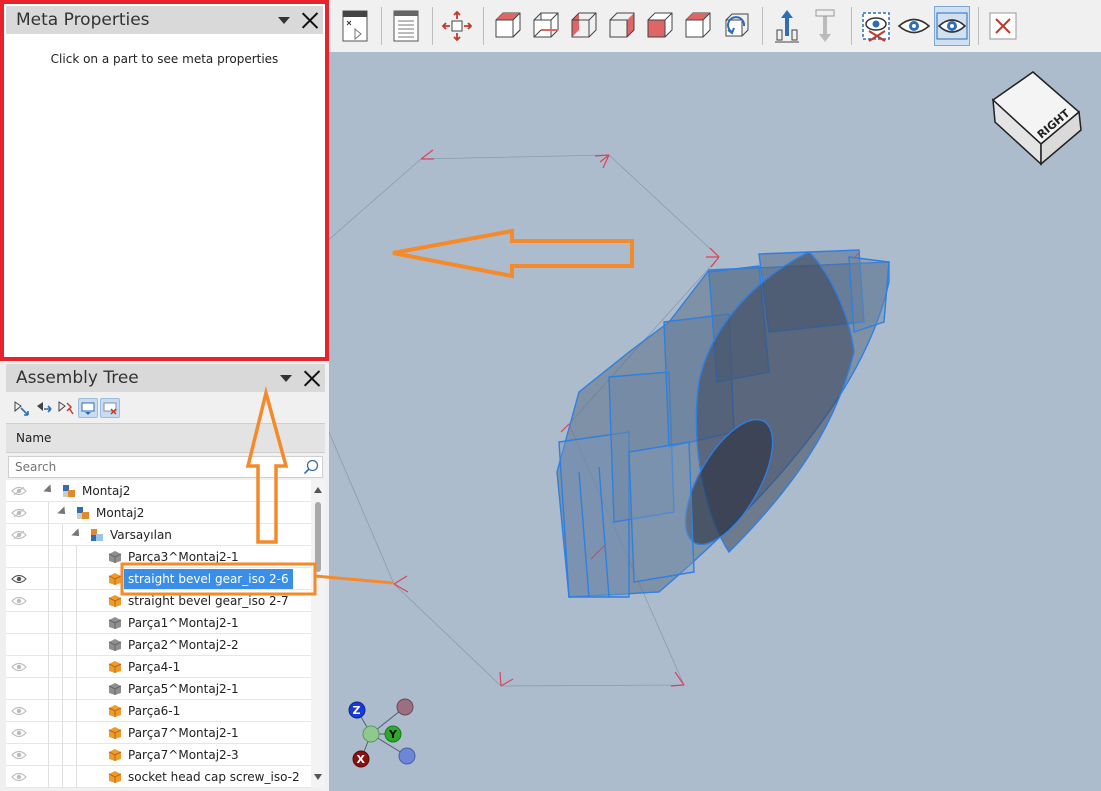  I want to click on view-right-icon, so click(622, 26).